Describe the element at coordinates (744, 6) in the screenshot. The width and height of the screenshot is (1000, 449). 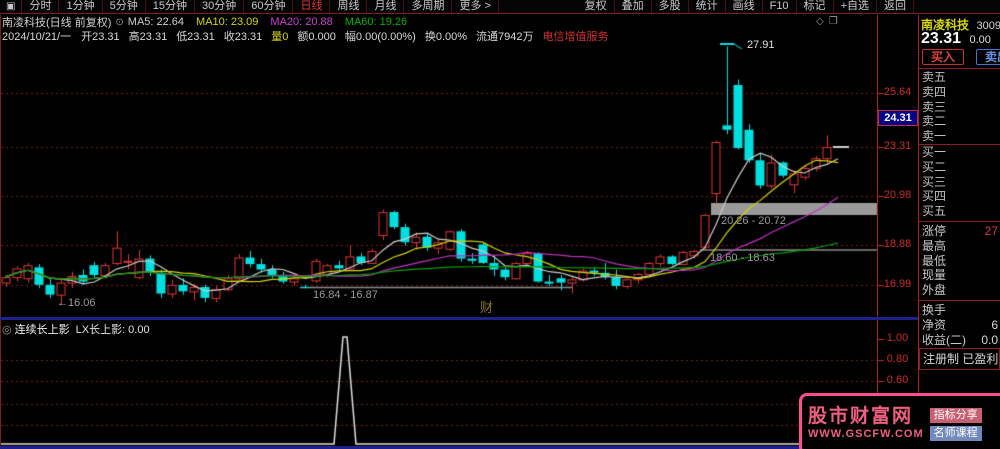
I see `toolbar-action-button: 画线` at that location.